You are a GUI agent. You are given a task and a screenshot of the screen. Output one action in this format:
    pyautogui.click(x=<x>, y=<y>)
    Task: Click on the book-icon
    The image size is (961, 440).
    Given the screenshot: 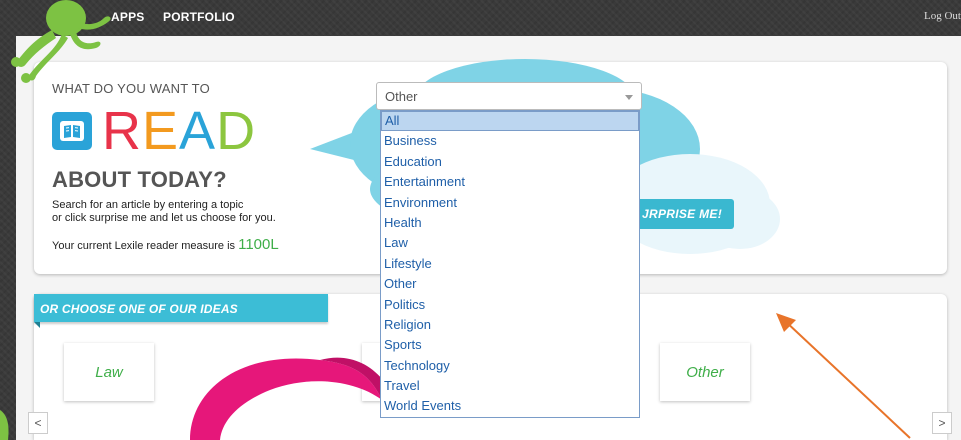 What is the action you would take?
    pyautogui.click(x=72, y=131)
    